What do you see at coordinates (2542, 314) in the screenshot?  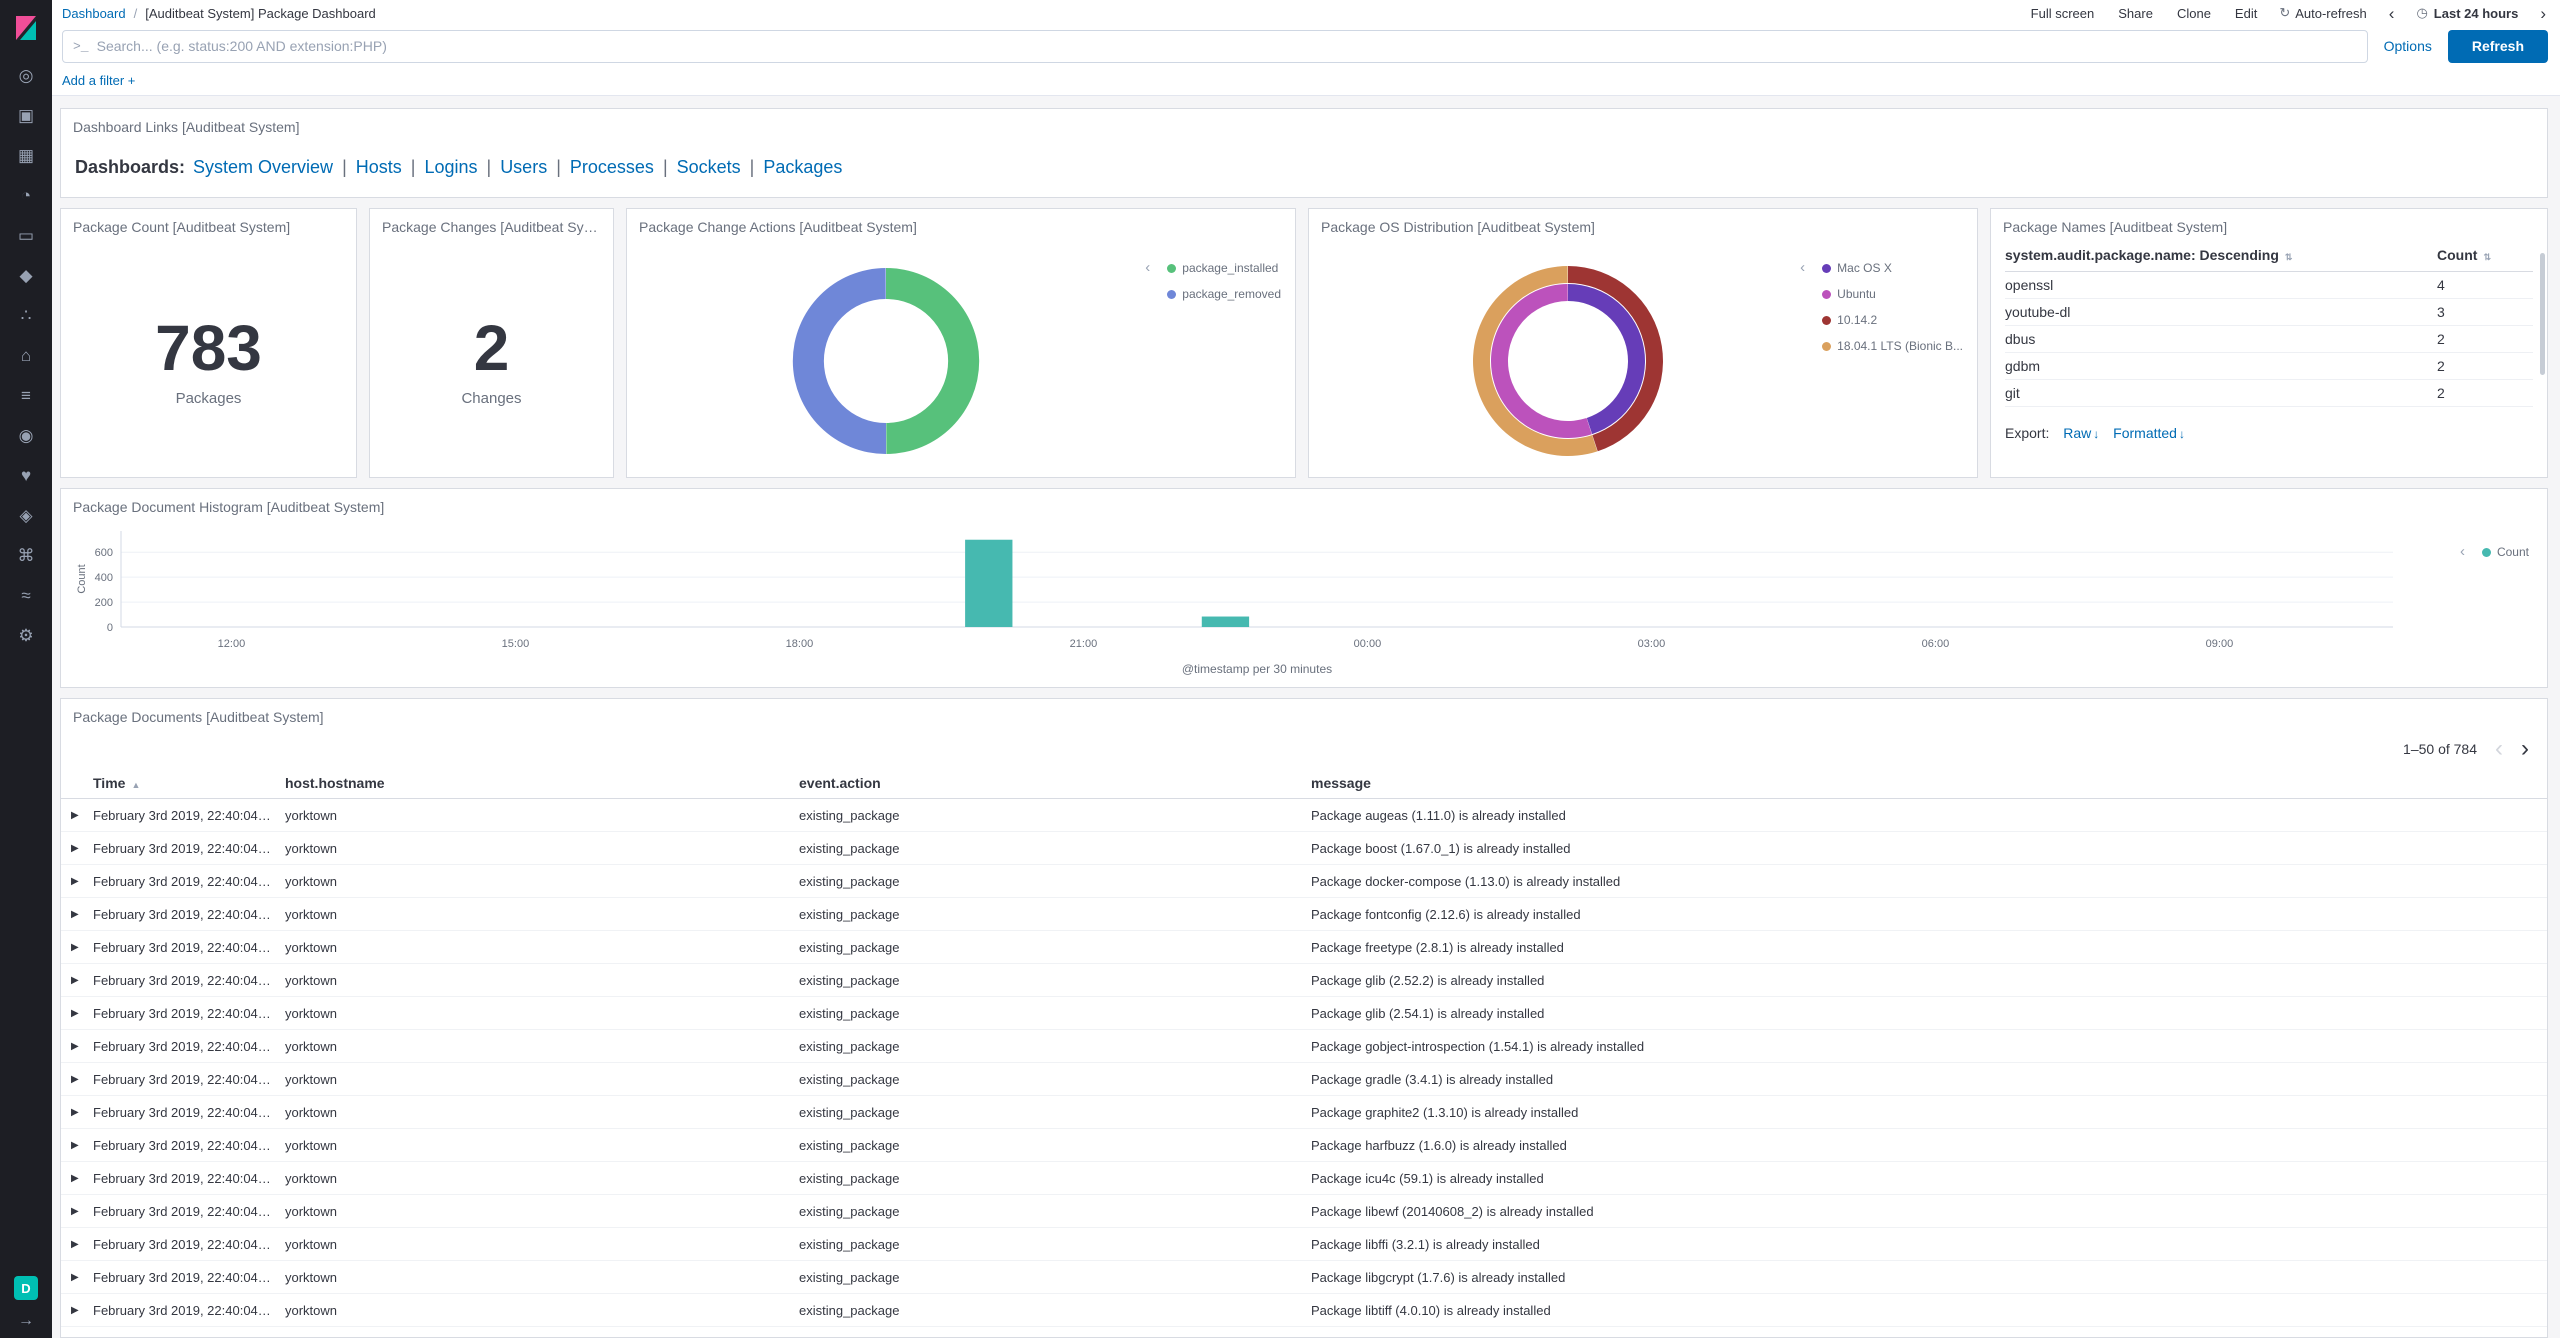 I see `panel-scrollbar` at bounding box center [2542, 314].